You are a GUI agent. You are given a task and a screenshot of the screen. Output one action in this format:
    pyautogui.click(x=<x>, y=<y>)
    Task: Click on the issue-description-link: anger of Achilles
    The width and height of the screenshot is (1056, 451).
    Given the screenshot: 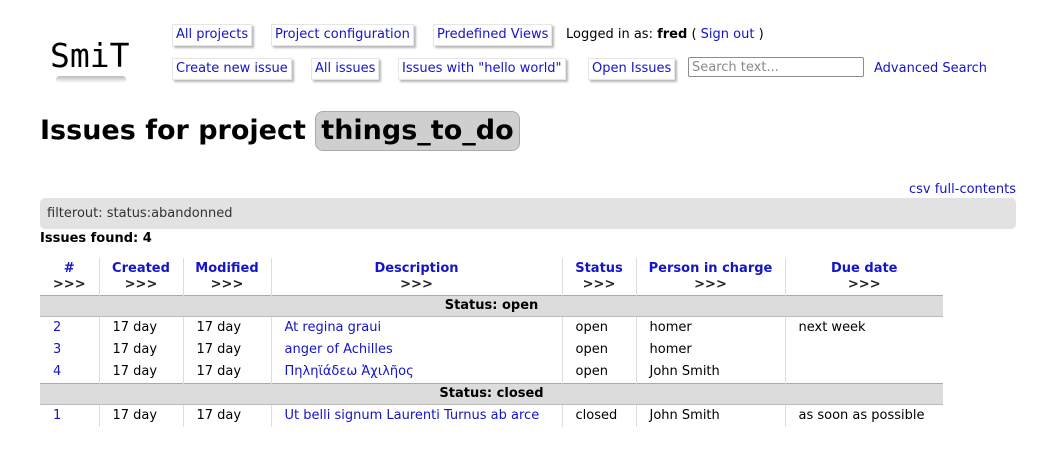 What is the action you would take?
    pyautogui.click(x=339, y=349)
    